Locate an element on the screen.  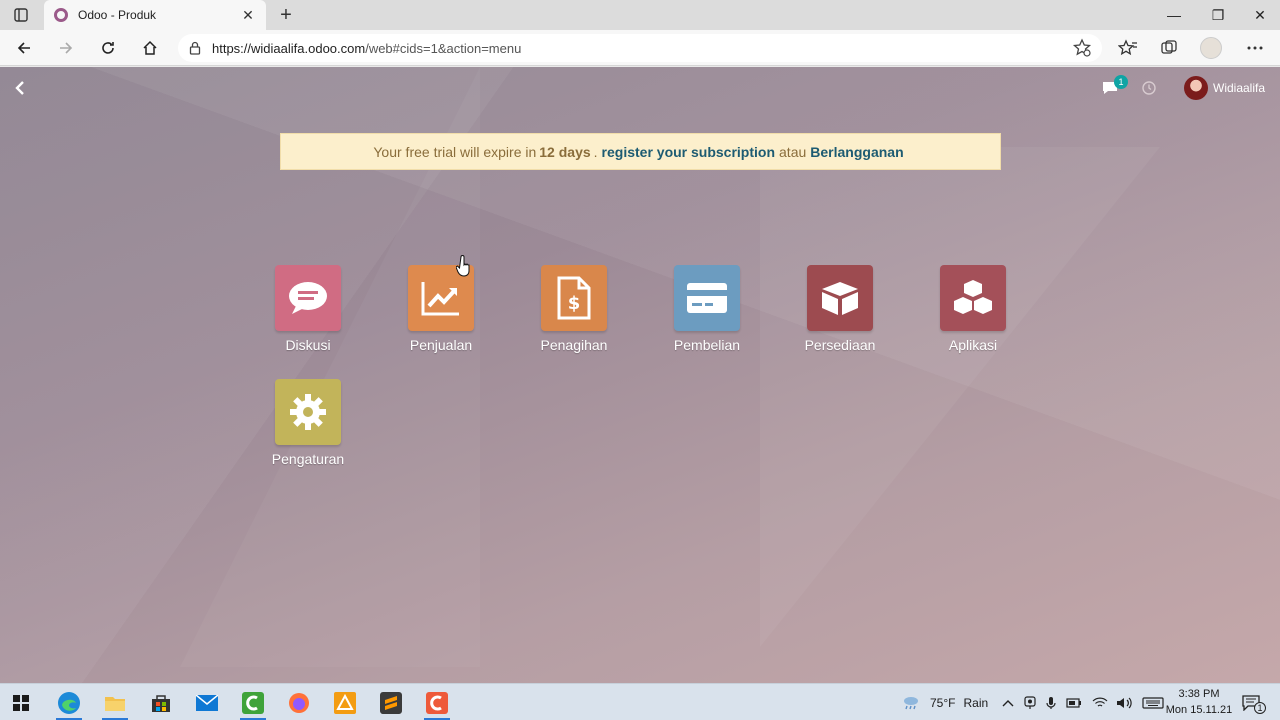
app-diskusi: Diskusi is located at coordinates (308, 309).